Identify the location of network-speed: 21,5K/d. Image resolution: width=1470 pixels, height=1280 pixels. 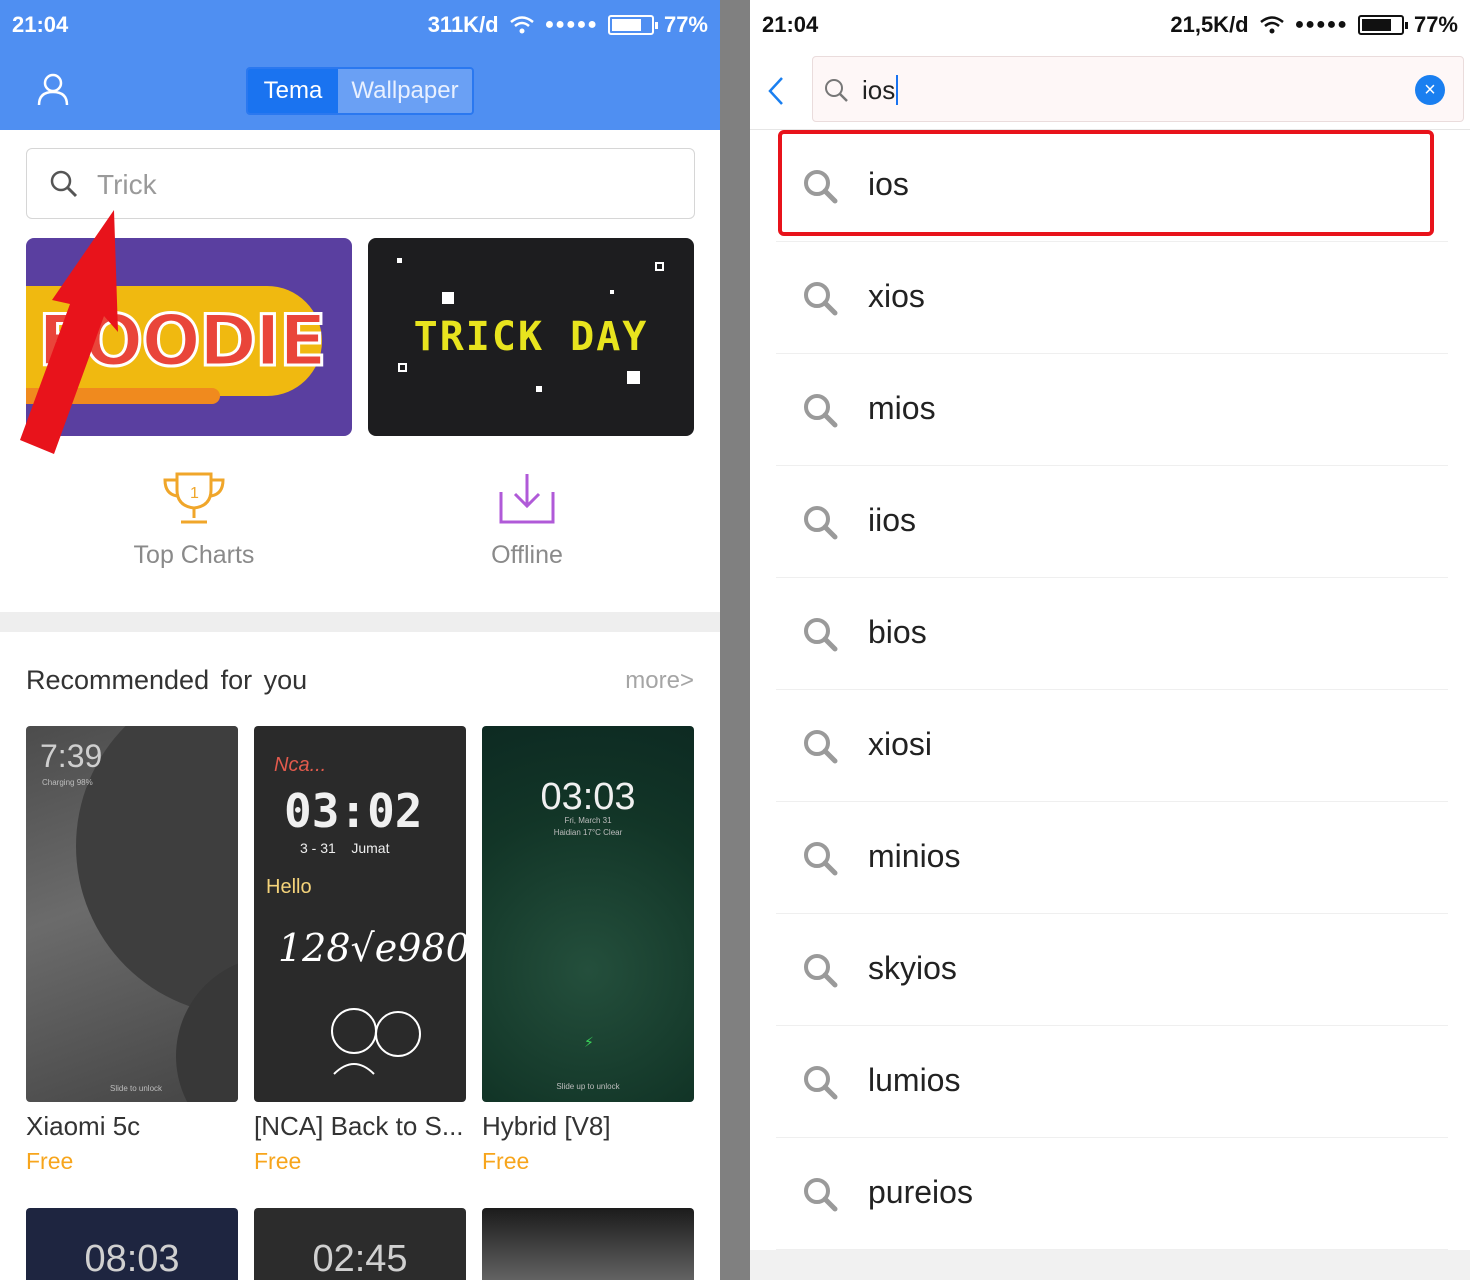
(1209, 24).